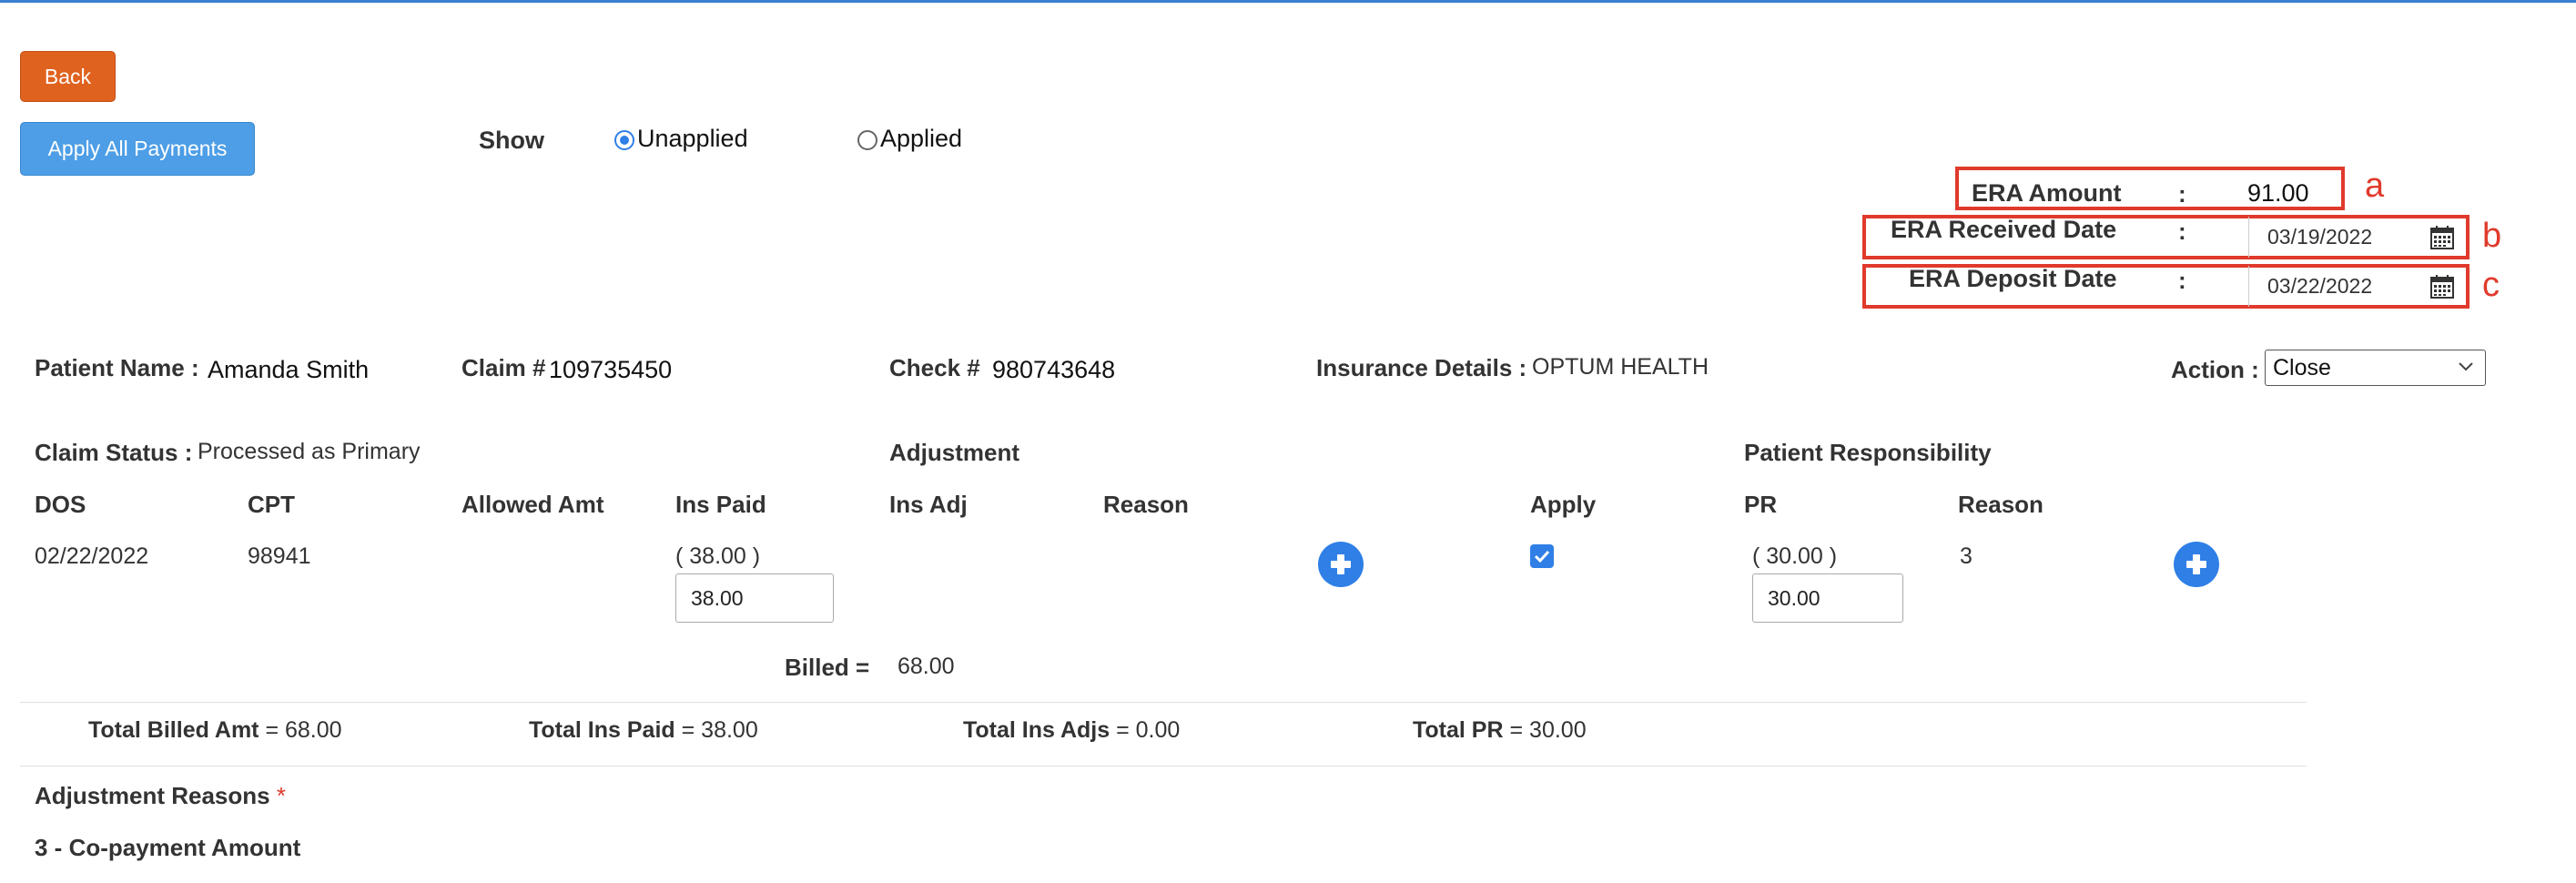  What do you see at coordinates (2320, 237) in the screenshot?
I see `era-received-date-value: 03/19/2022` at bounding box center [2320, 237].